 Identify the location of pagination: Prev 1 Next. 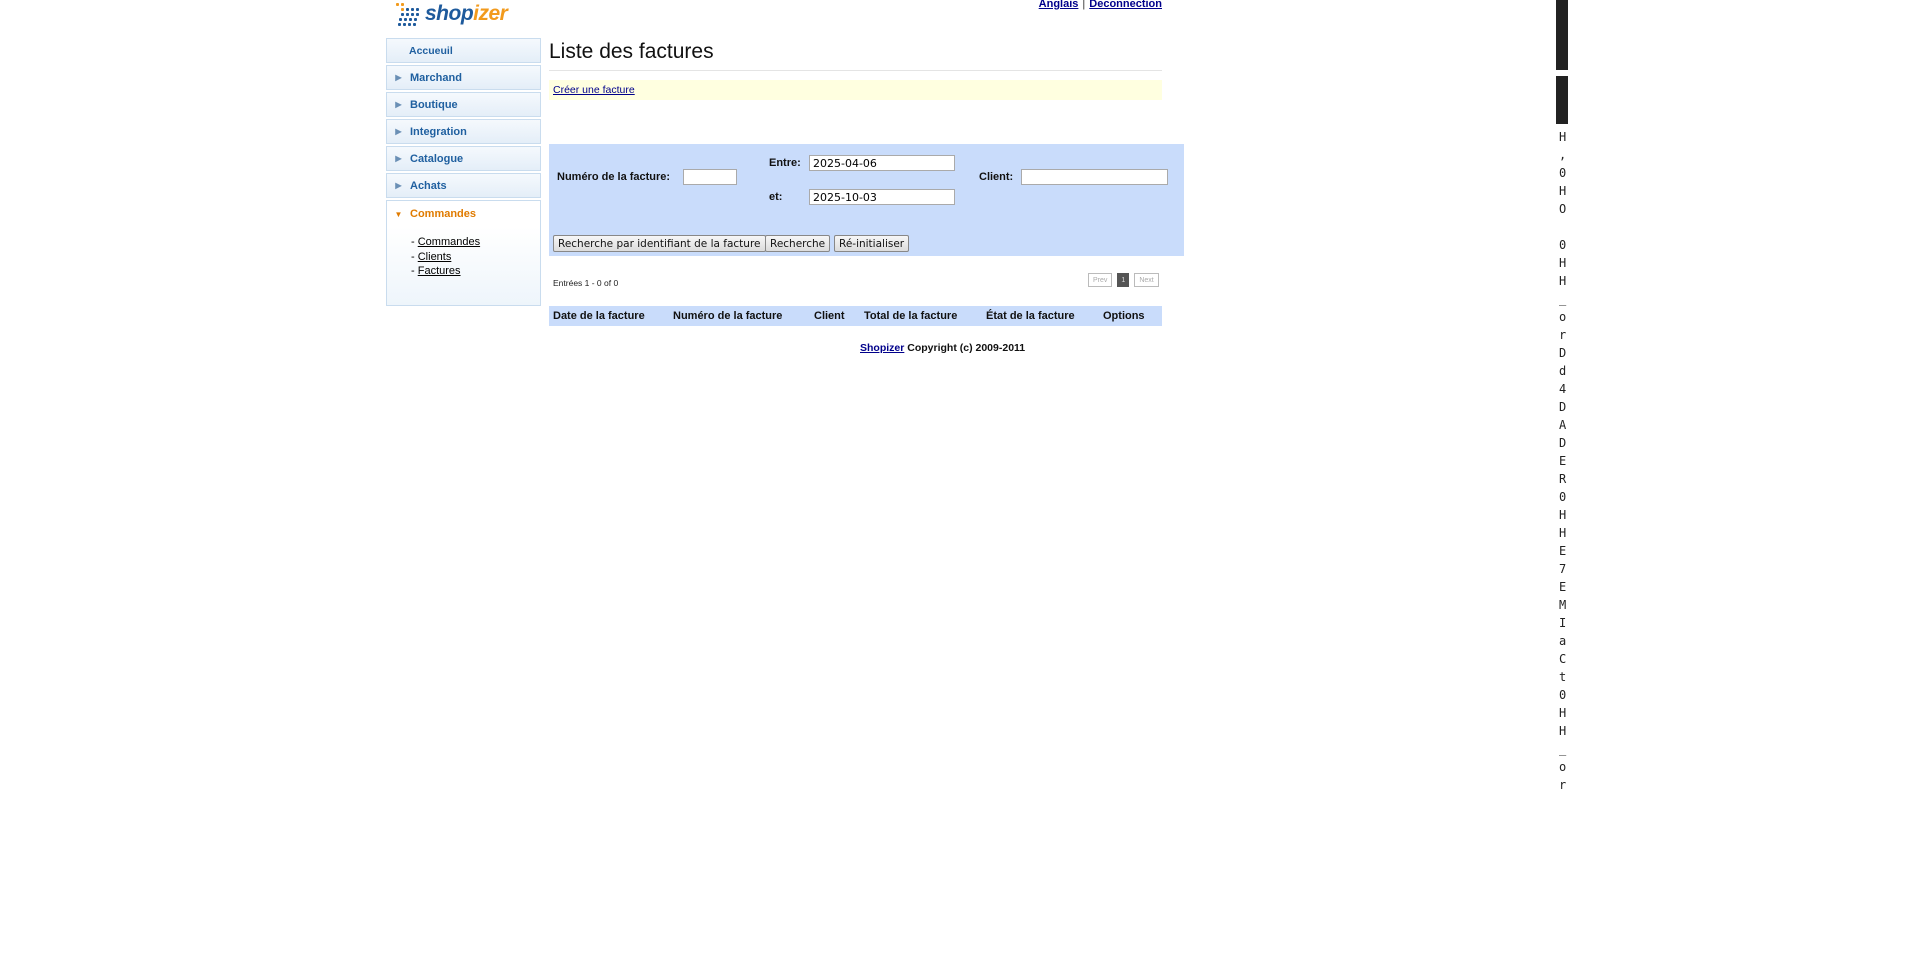
(1123, 280).